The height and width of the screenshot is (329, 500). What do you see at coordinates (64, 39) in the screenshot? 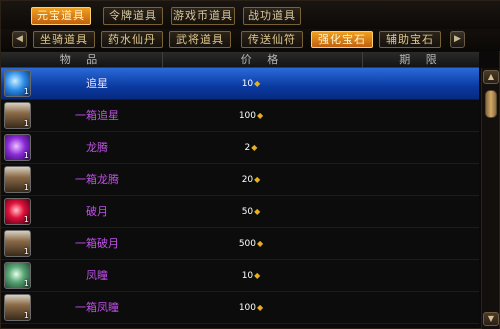
I see `subtab-mount-items: 坐骑道具` at bounding box center [64, 39].